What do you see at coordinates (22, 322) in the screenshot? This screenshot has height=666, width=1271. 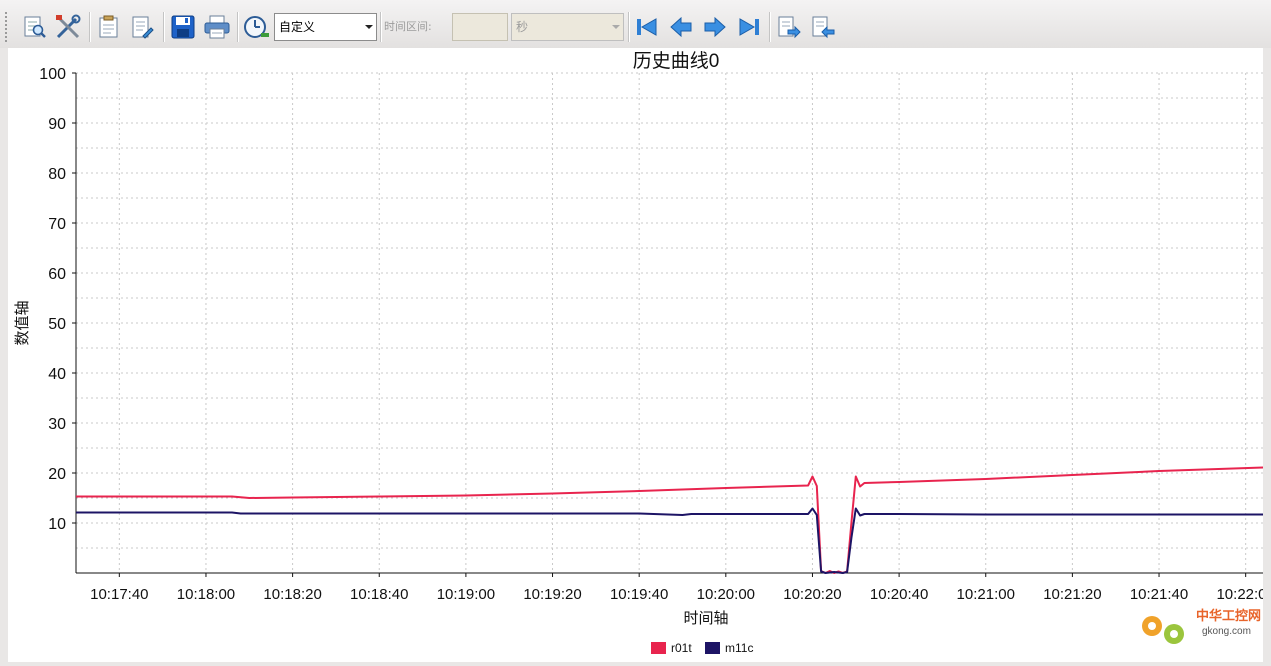 I see `y-axis-label: 数值轴` at bounding box center [22, 322].